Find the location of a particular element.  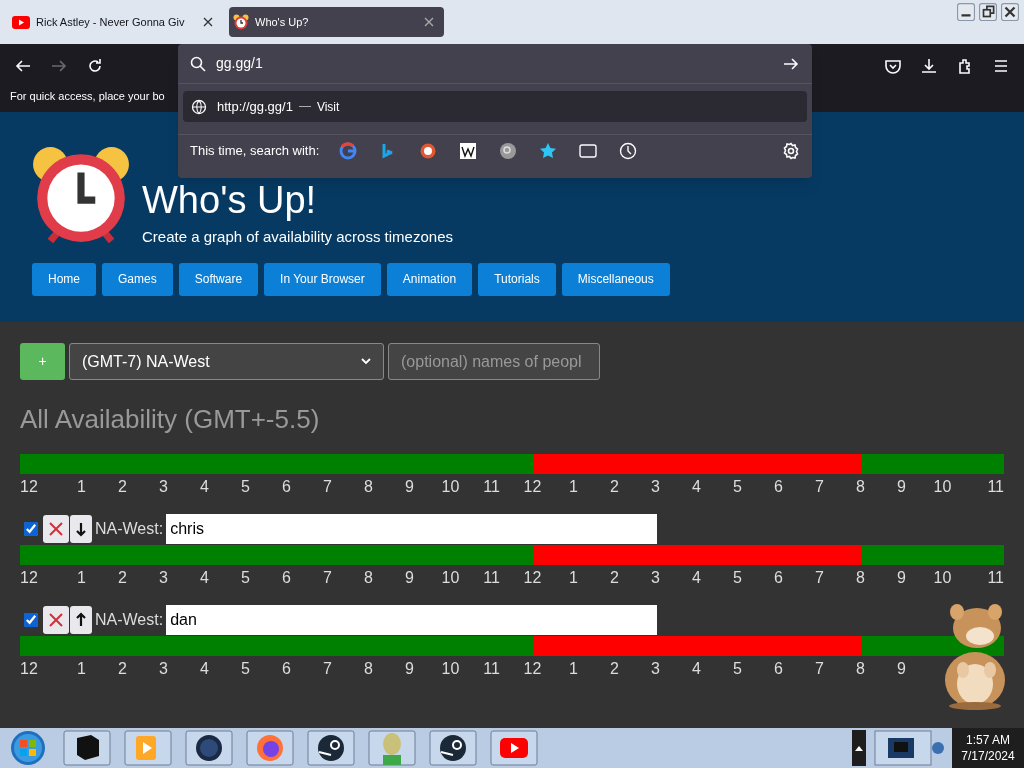

browser-tab: Rick Astley - Never Gonna Giv is located at coordinates (115, 22).